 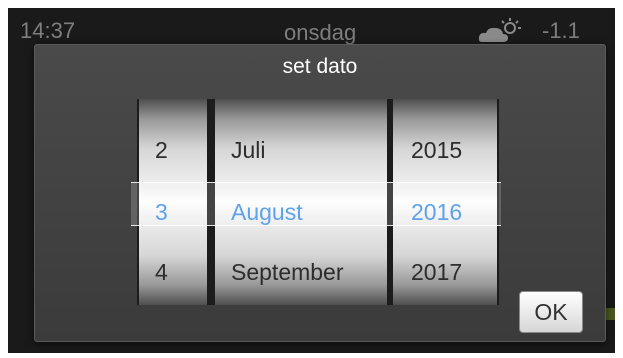 I want to click on ok-button: OK, so click(x=551, y=312).